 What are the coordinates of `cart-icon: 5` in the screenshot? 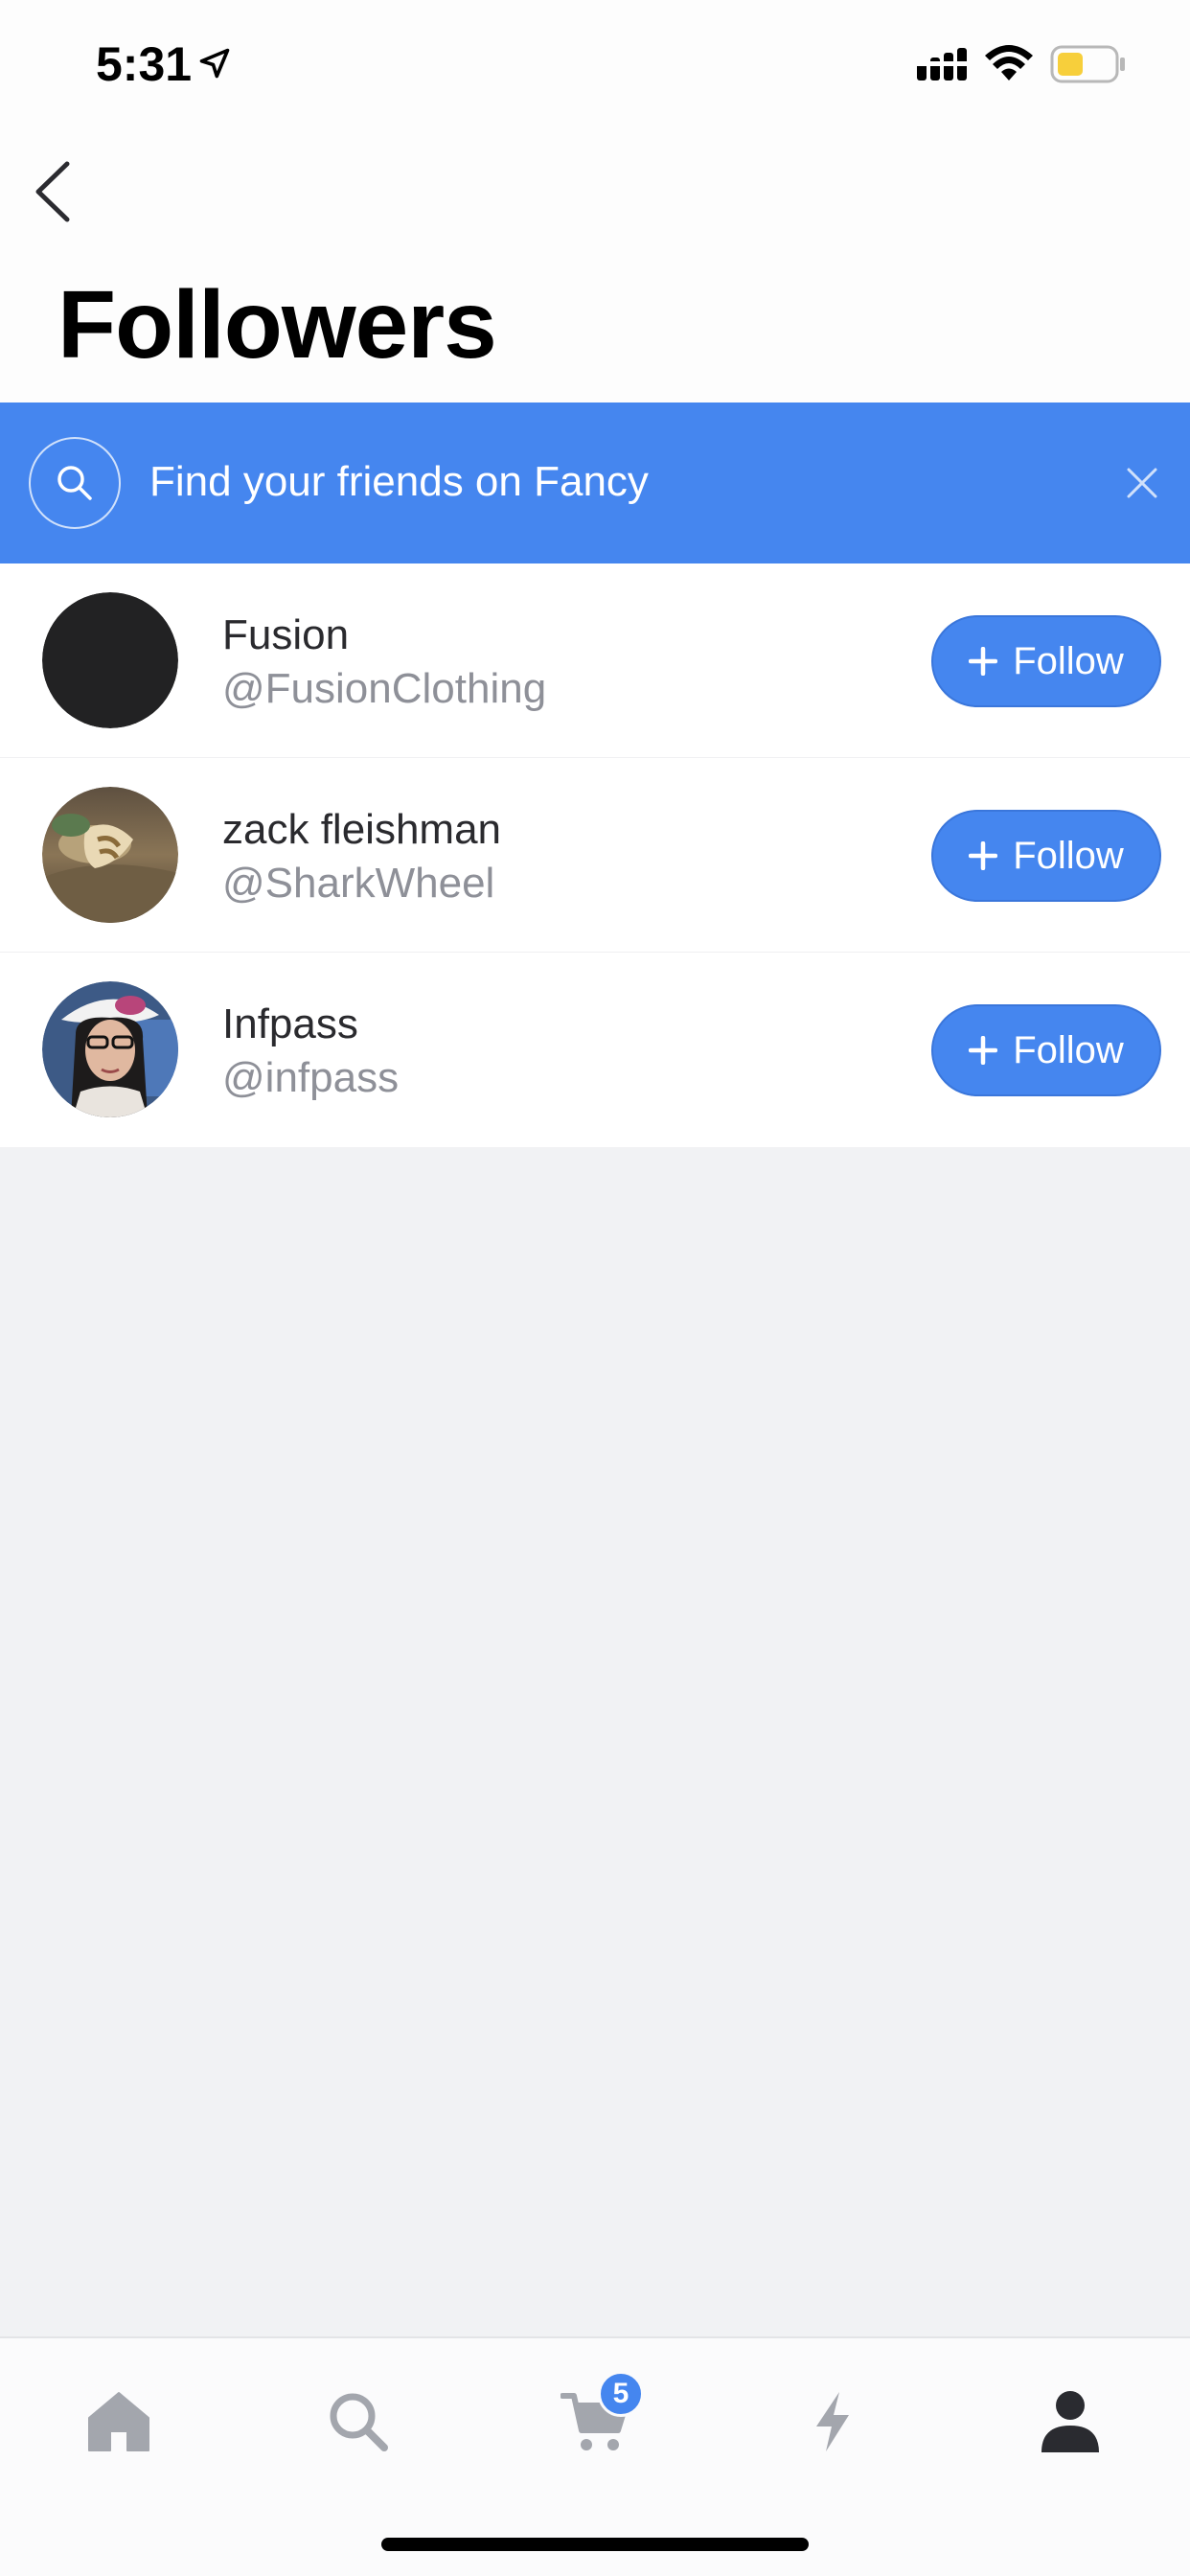 It's located at (598, 2418).